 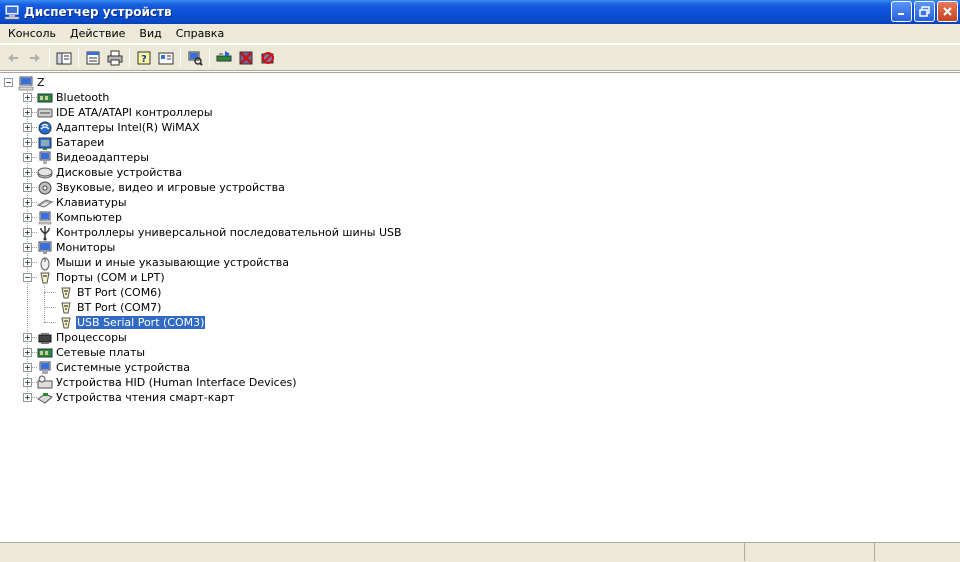 What do you see at coordinates (144, 58) in the screenshot?
I see `help-button: ?` at bounding box center [144, 58].